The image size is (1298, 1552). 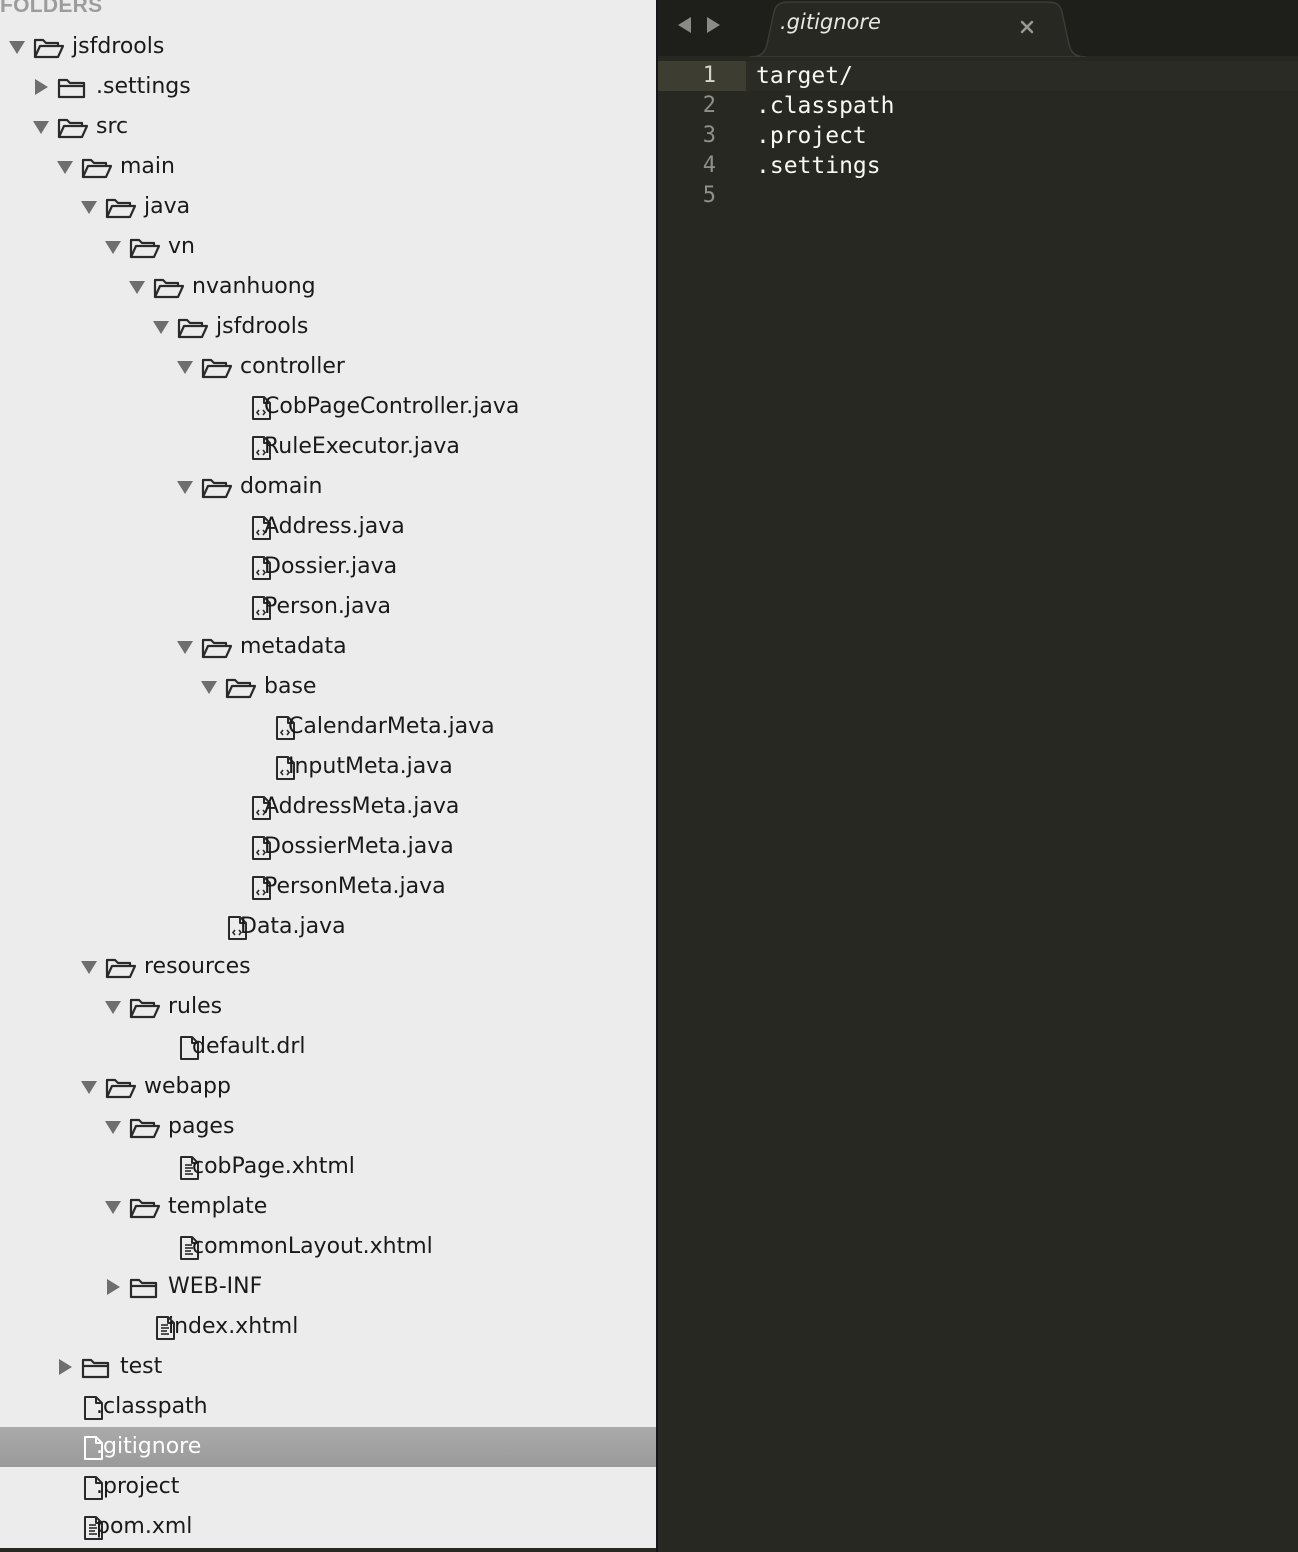 I want to click on tree-item-label: .project, so click(x=138, y=1486).